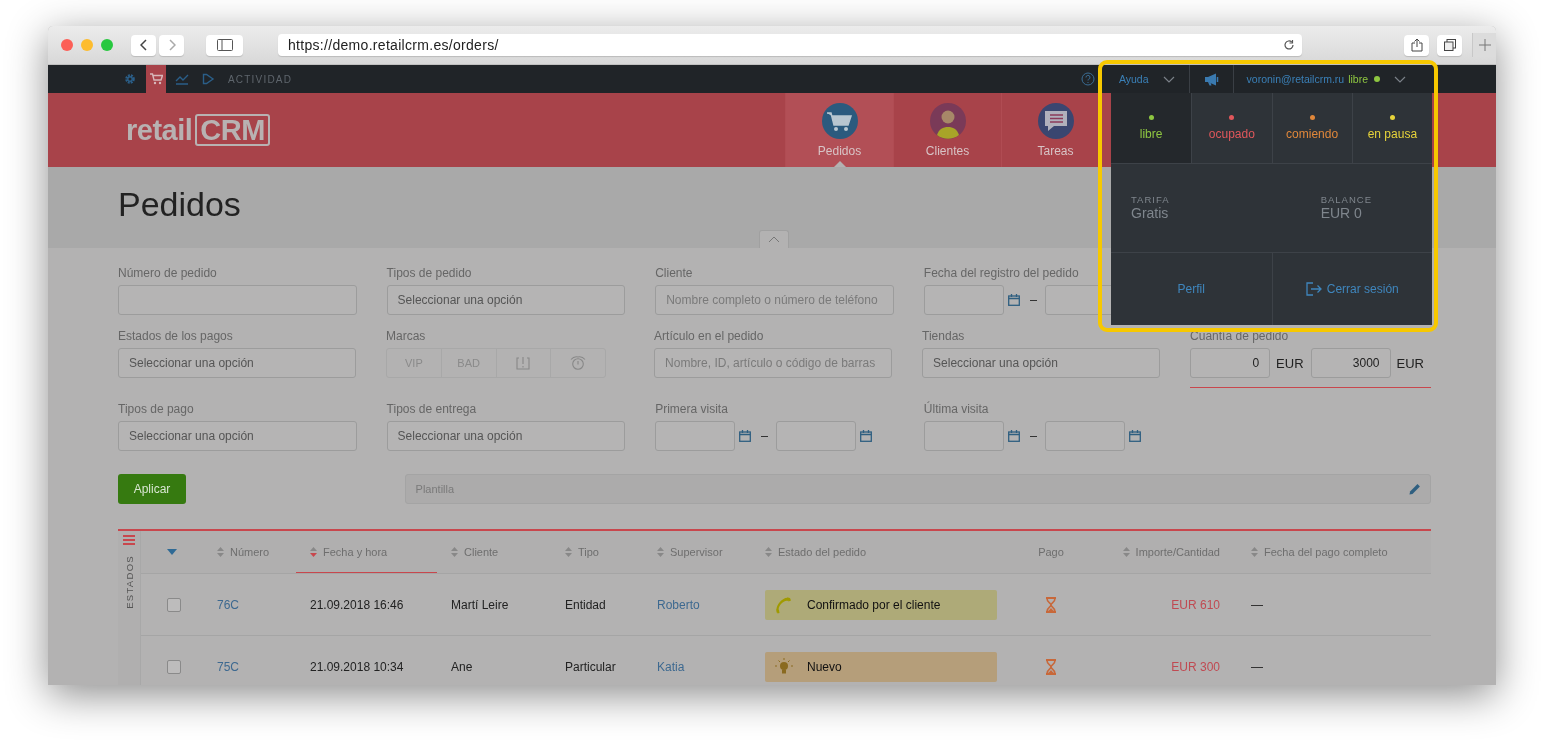  What do you see at coordinates (198, 130) in the screenshot?
I see `retailcrm-logo: retail CRM` at bounding box center [198, 130].